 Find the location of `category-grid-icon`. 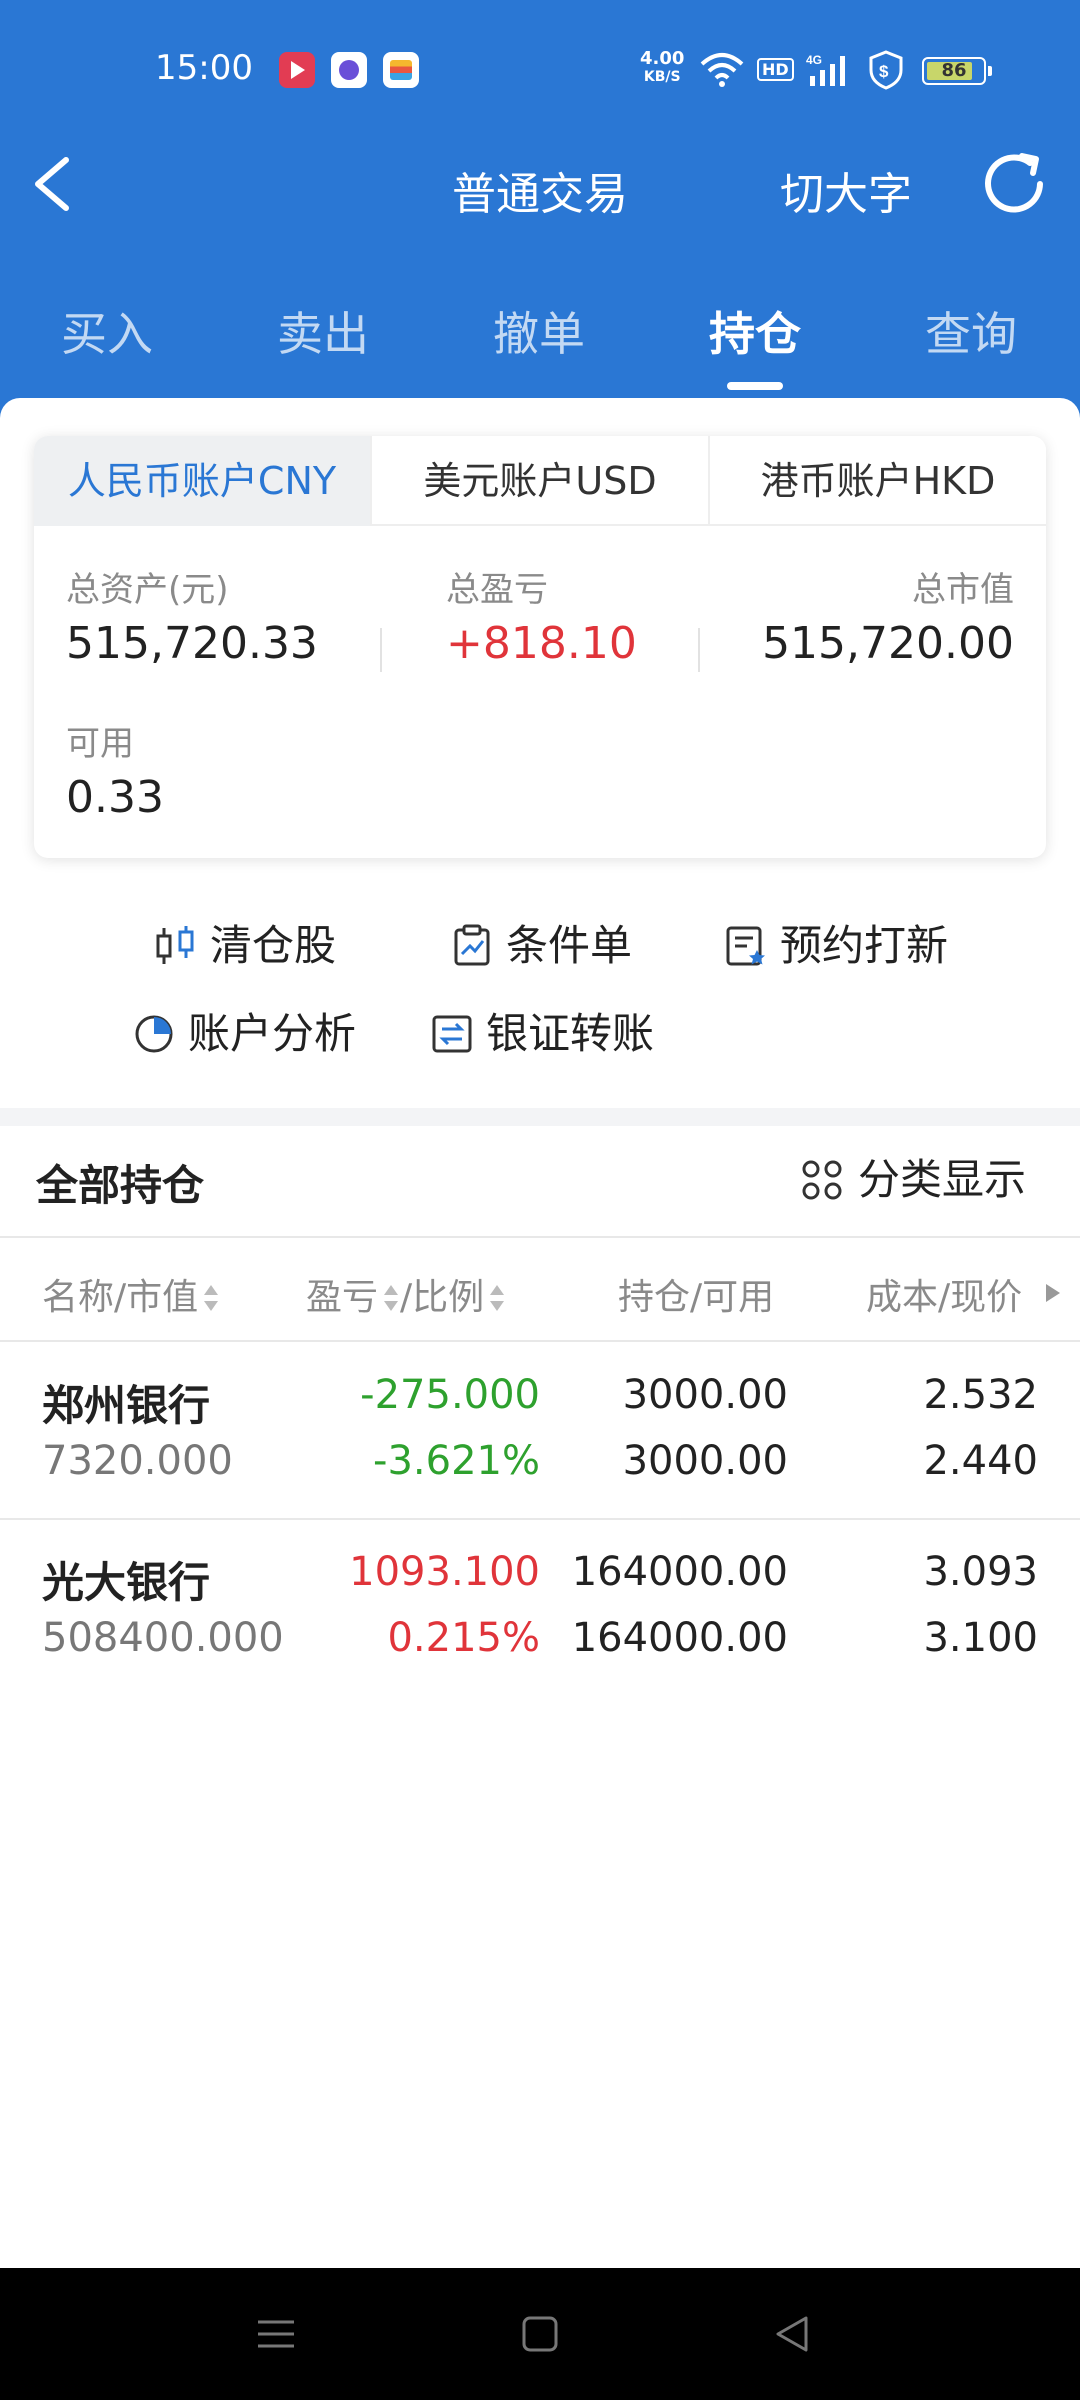

category-grid-icon is located at coordinates (822, 1180).